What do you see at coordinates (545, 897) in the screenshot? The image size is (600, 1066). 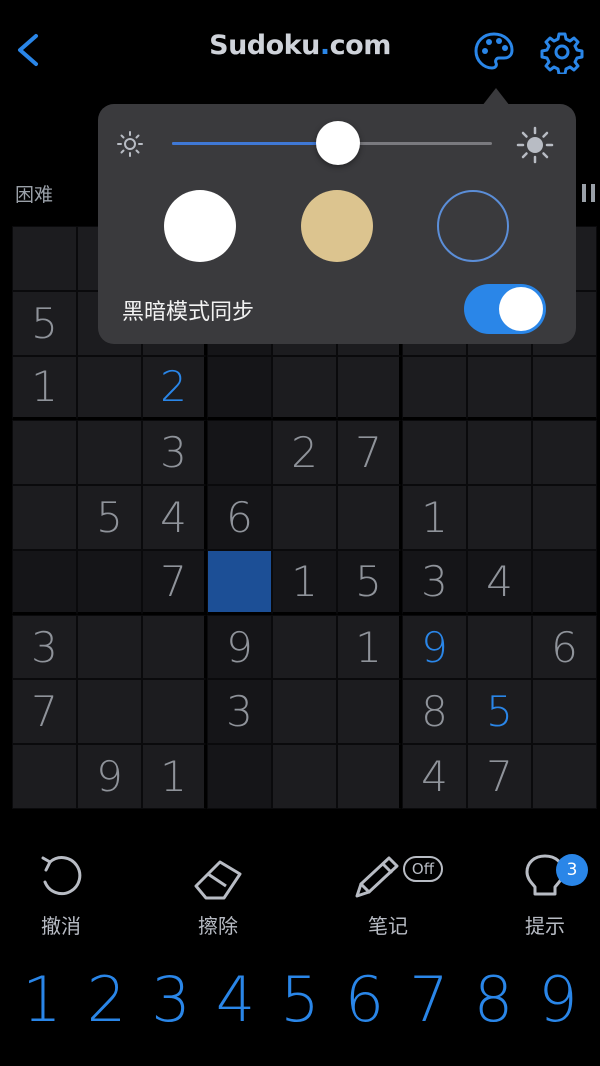 I see `hint-button: 3 提示` at bounding box center [545, 897].